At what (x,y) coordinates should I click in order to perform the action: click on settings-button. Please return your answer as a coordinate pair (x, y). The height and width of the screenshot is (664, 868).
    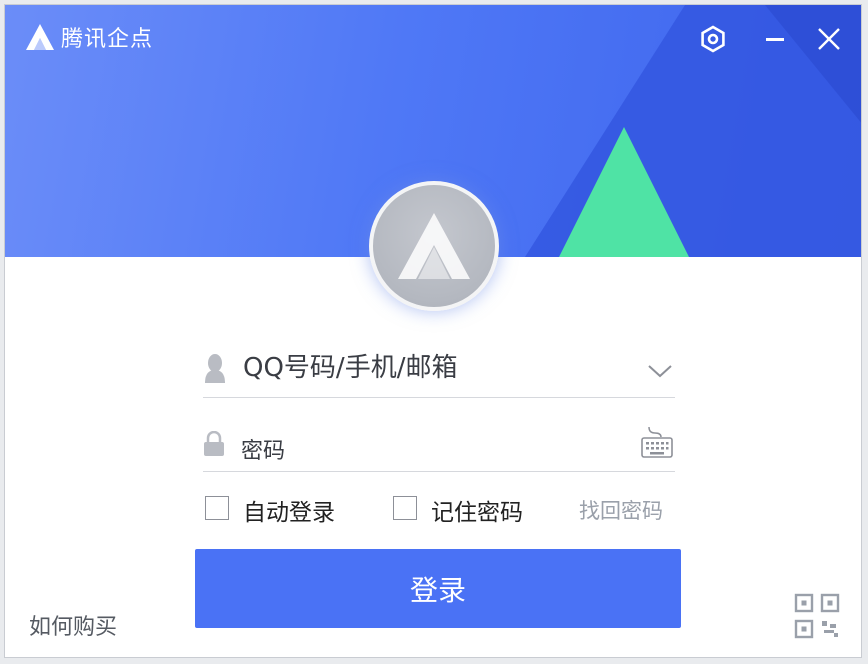
    Looking at the image, I should click on (713, 39).